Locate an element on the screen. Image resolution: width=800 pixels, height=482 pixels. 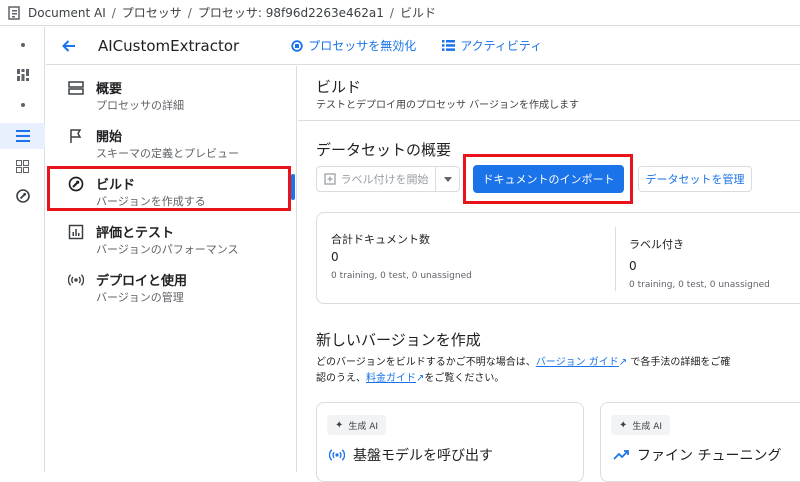
back-arrow-icon is located at coordinates (69, 46).